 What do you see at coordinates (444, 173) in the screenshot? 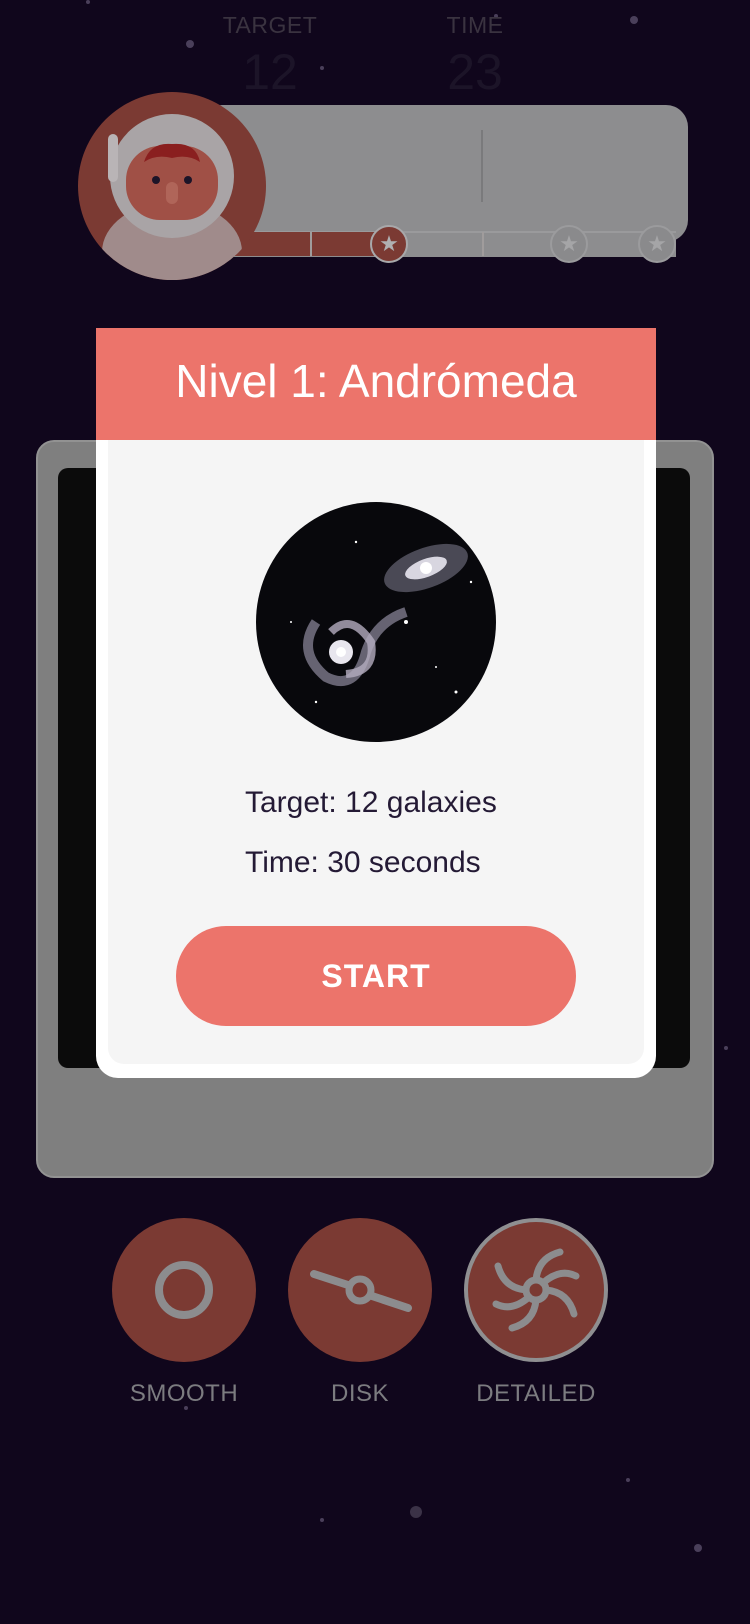
I see `score-panel` at bounding box center [444, 173].